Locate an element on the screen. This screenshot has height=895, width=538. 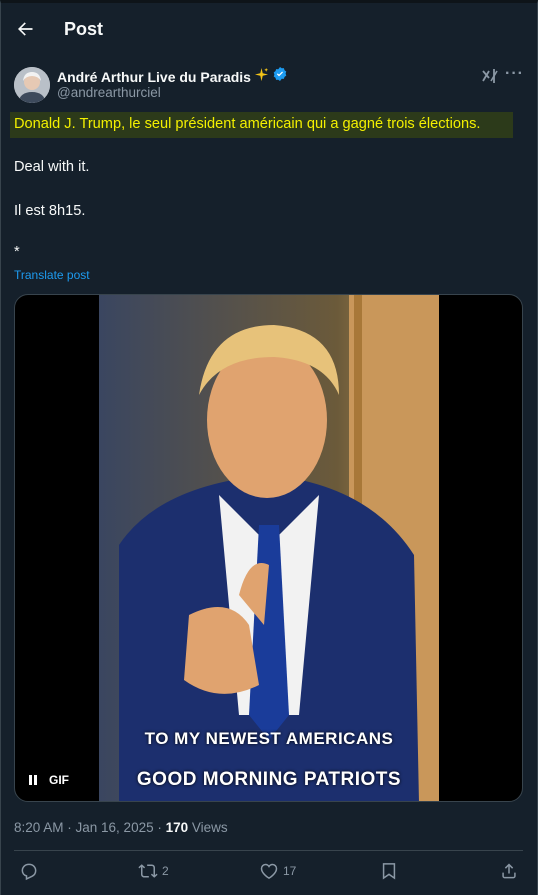
repost-icon is located at coordinates (148, 871).